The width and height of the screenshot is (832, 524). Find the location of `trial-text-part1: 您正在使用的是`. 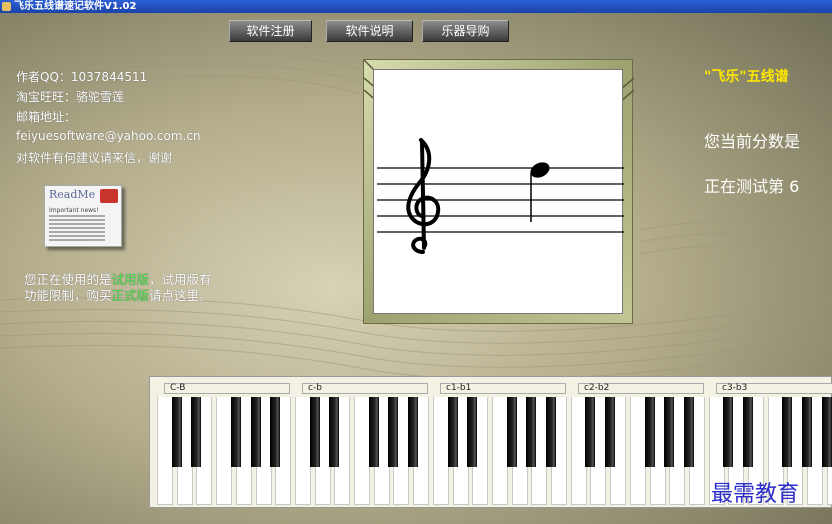

trial-text-part1: 您正在使用的是 is located at coordinates (68, 279).